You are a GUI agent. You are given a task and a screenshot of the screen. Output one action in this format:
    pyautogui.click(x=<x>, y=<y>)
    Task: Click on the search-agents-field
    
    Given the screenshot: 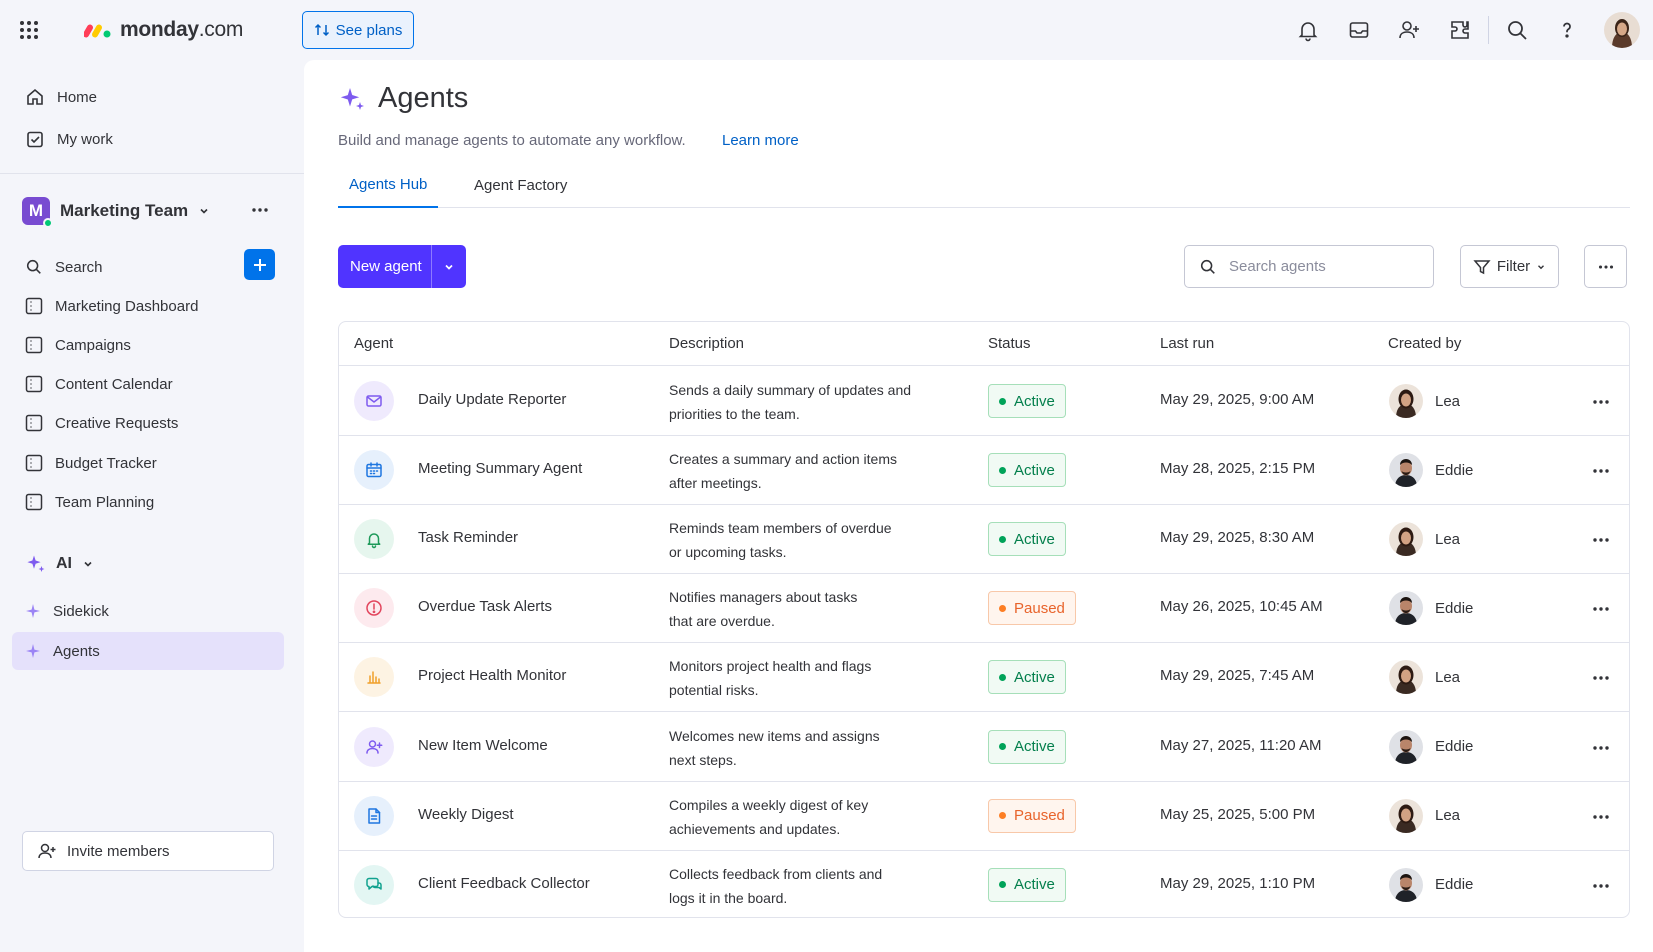 What is the action you would take?
    pyautogui.click(x=1309, y=266)
    